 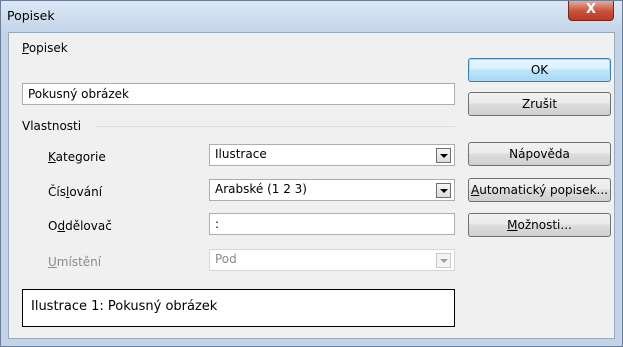 I want to click on properties-heading: Vlastnosti, so click(x=52, y=126).